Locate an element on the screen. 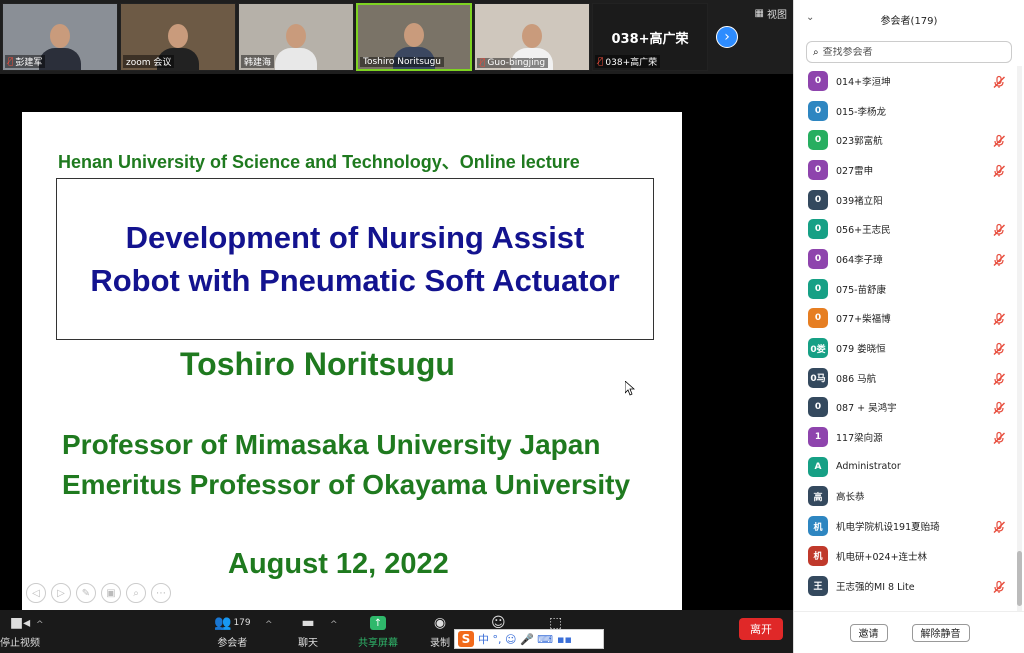 The image size is (1024, 653). participant-row: 0 023郭富航 is located at coordinates (905, 140).